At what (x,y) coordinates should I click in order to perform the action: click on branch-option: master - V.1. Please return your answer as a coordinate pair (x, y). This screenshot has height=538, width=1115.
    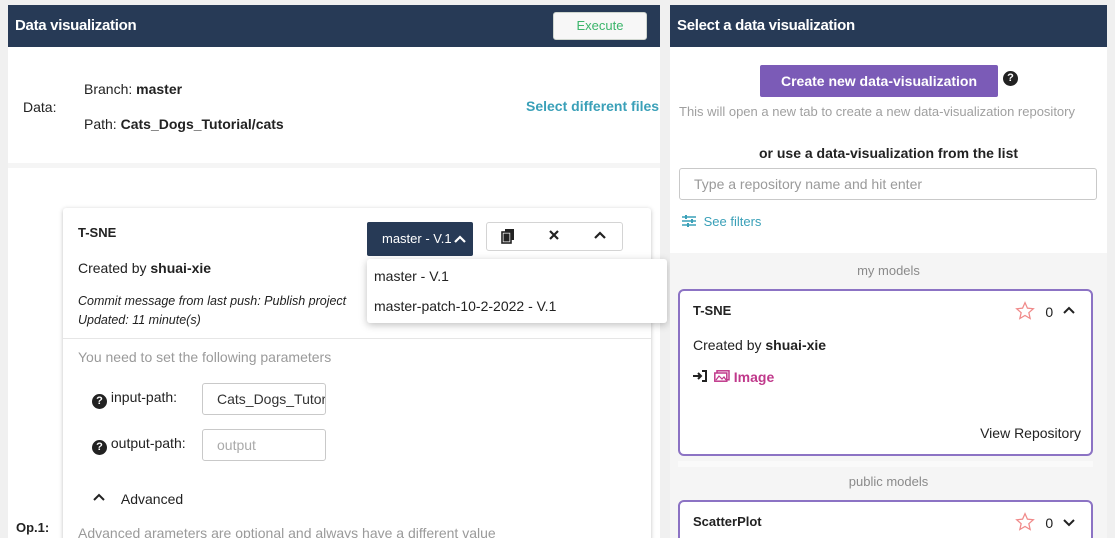
    Looking at the image, I should click on (411, 276).